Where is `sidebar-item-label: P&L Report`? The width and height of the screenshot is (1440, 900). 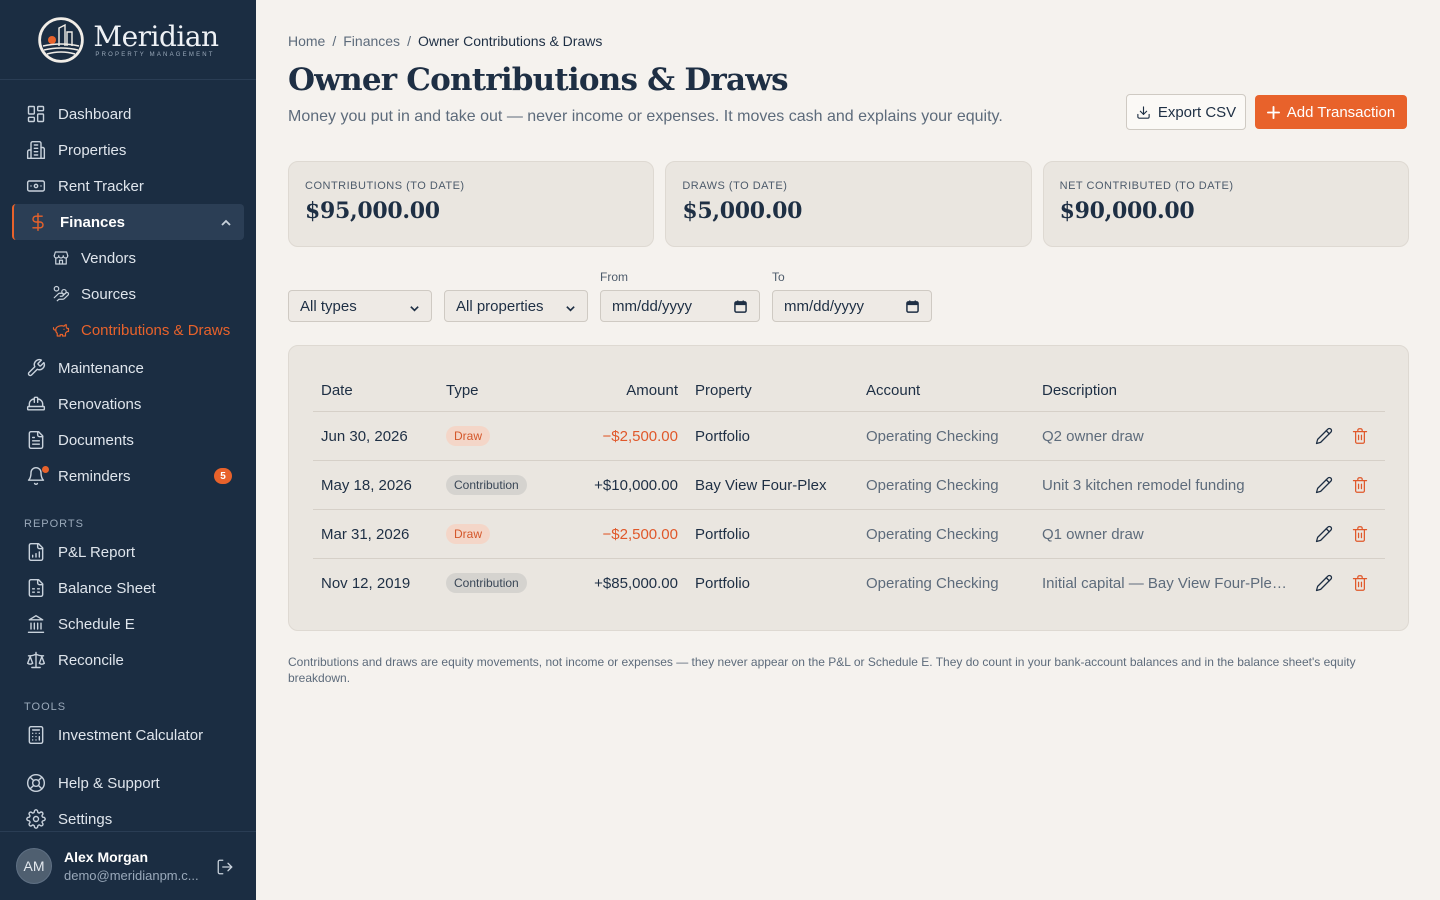 sidebar-item-label: P&L Report is located at coordinates (96, 552).